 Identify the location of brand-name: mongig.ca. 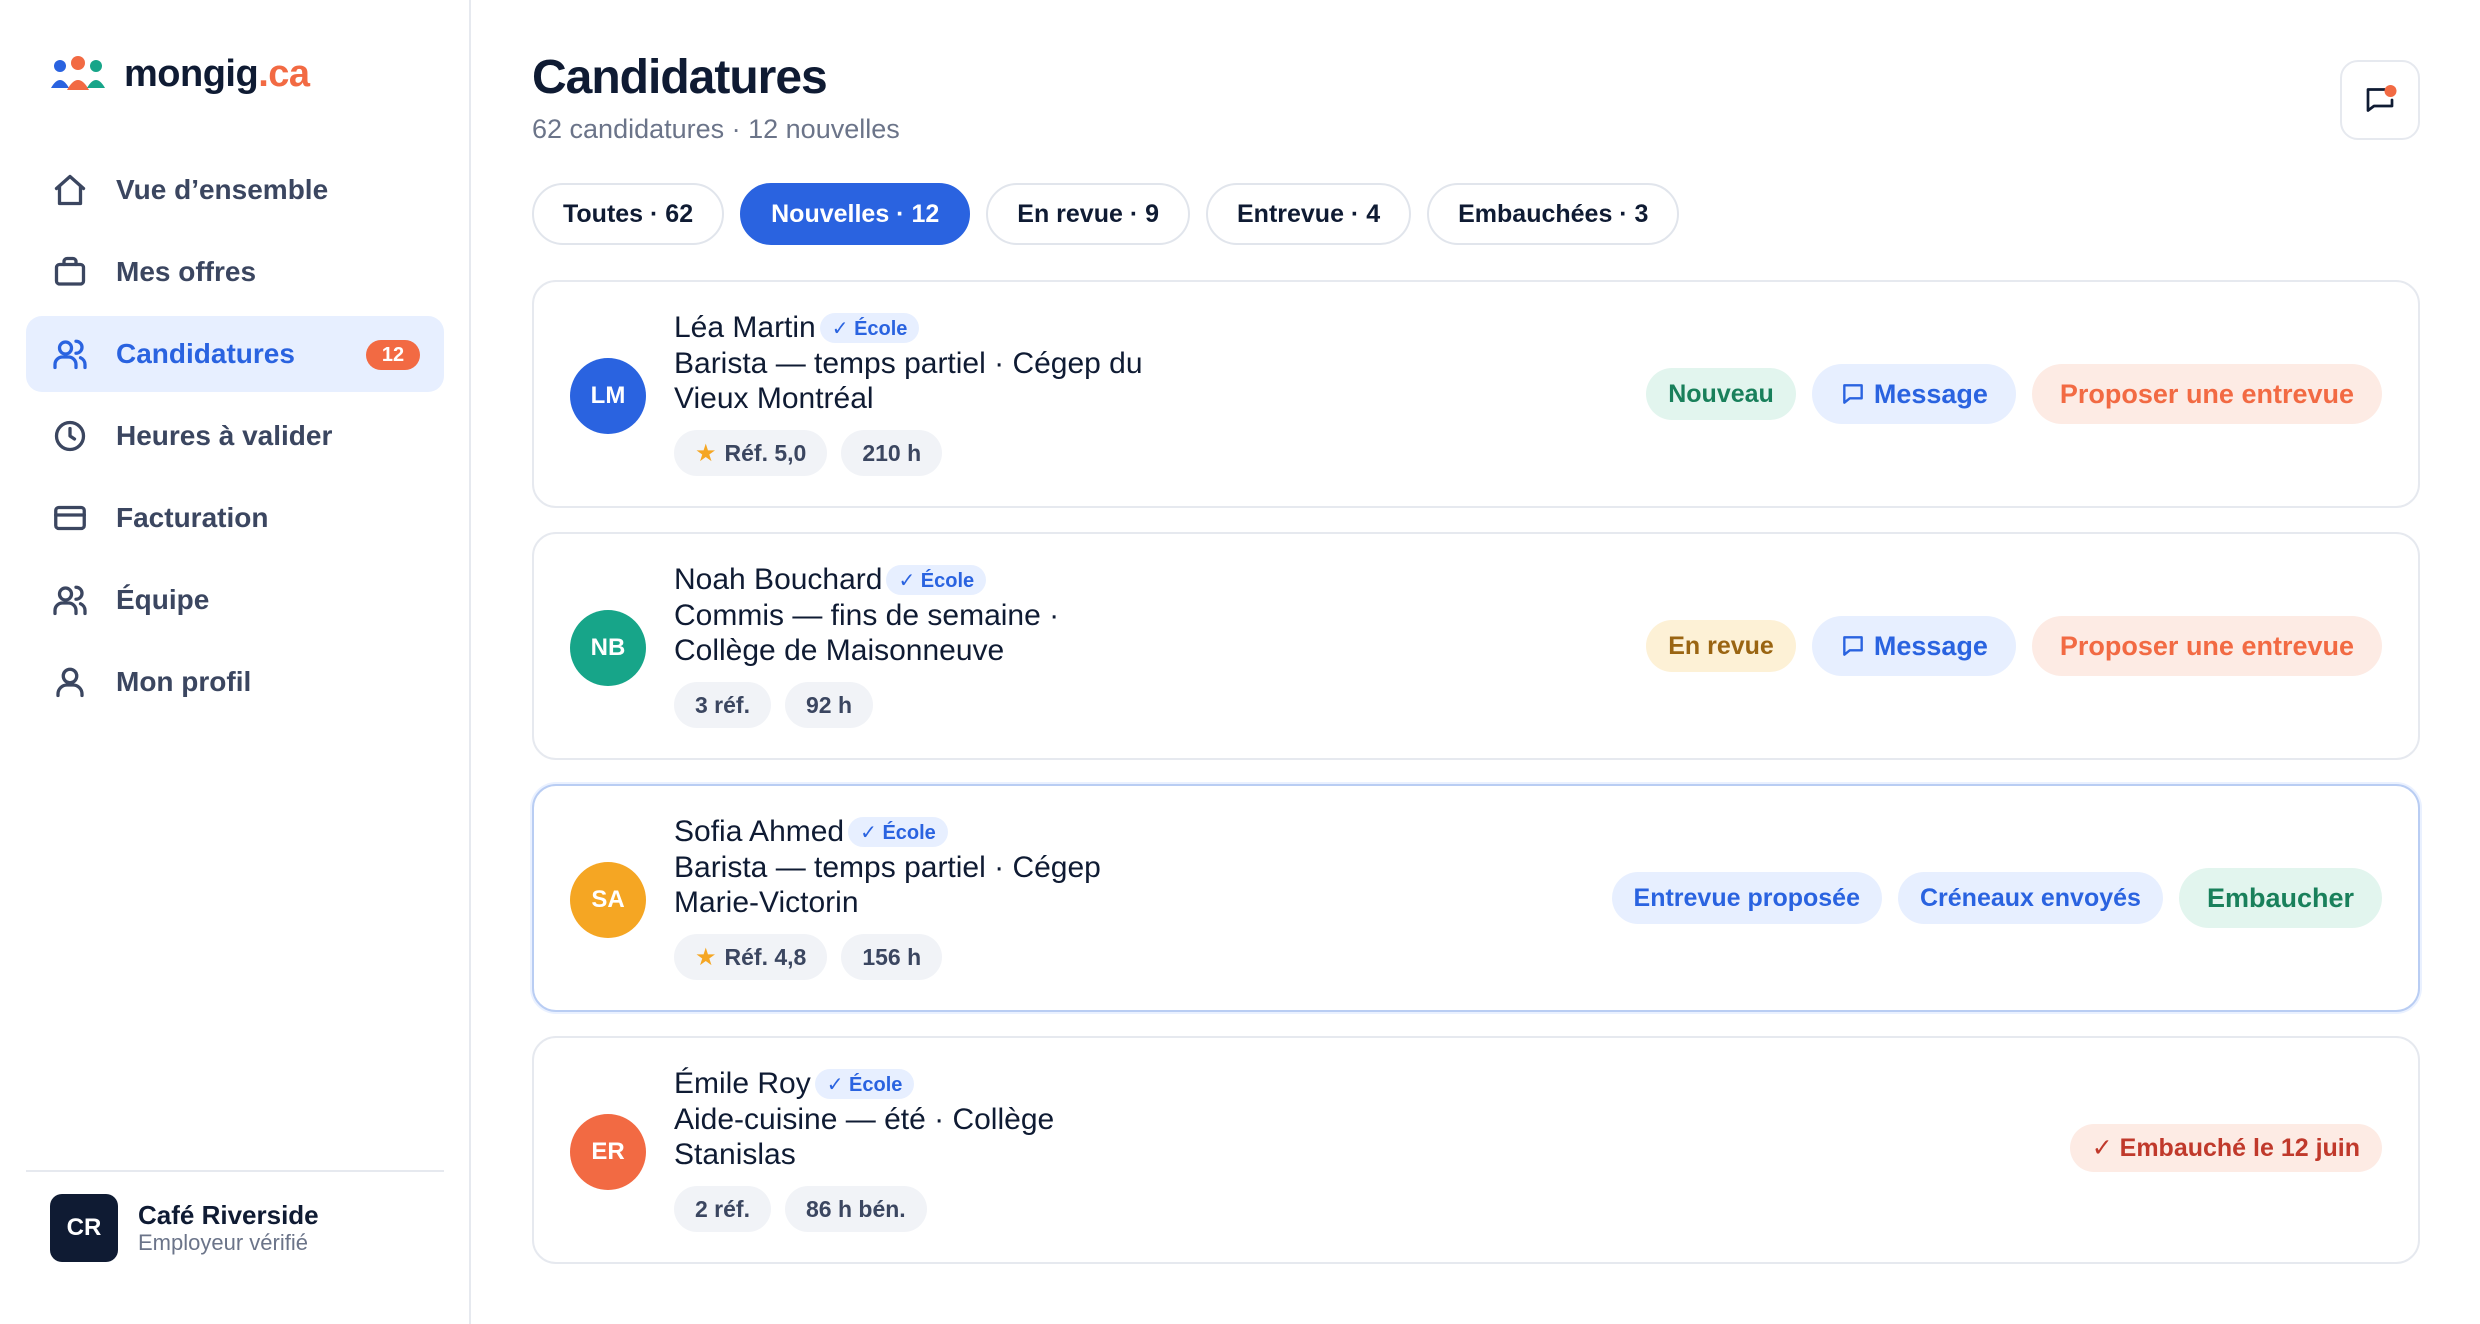
(217, 73).